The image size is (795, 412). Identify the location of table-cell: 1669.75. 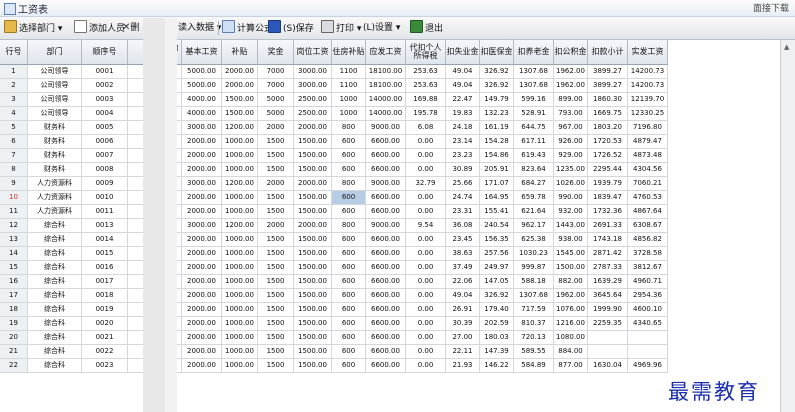
(608, 114).